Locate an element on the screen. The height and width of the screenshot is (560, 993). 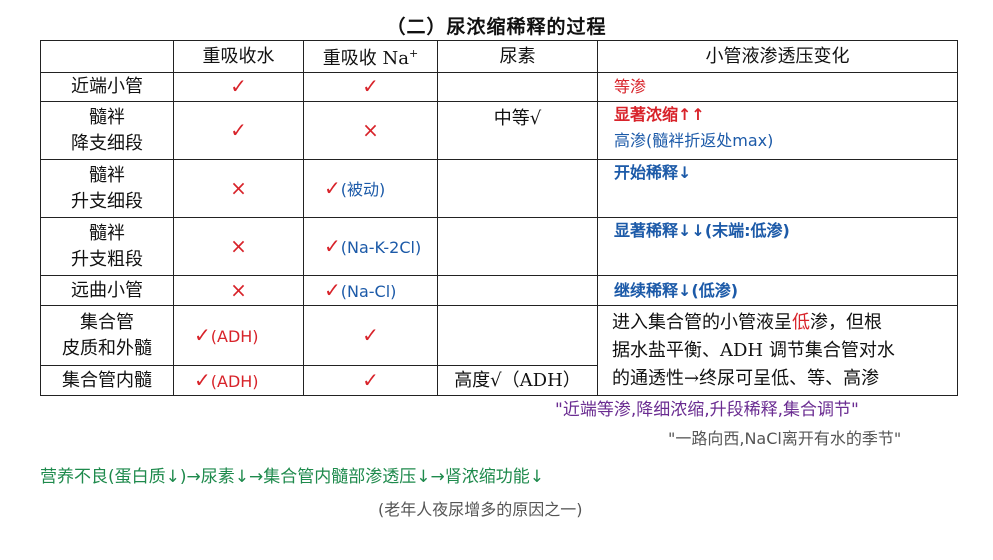
header-label: 尿素 is located at coordinates (517, 56).